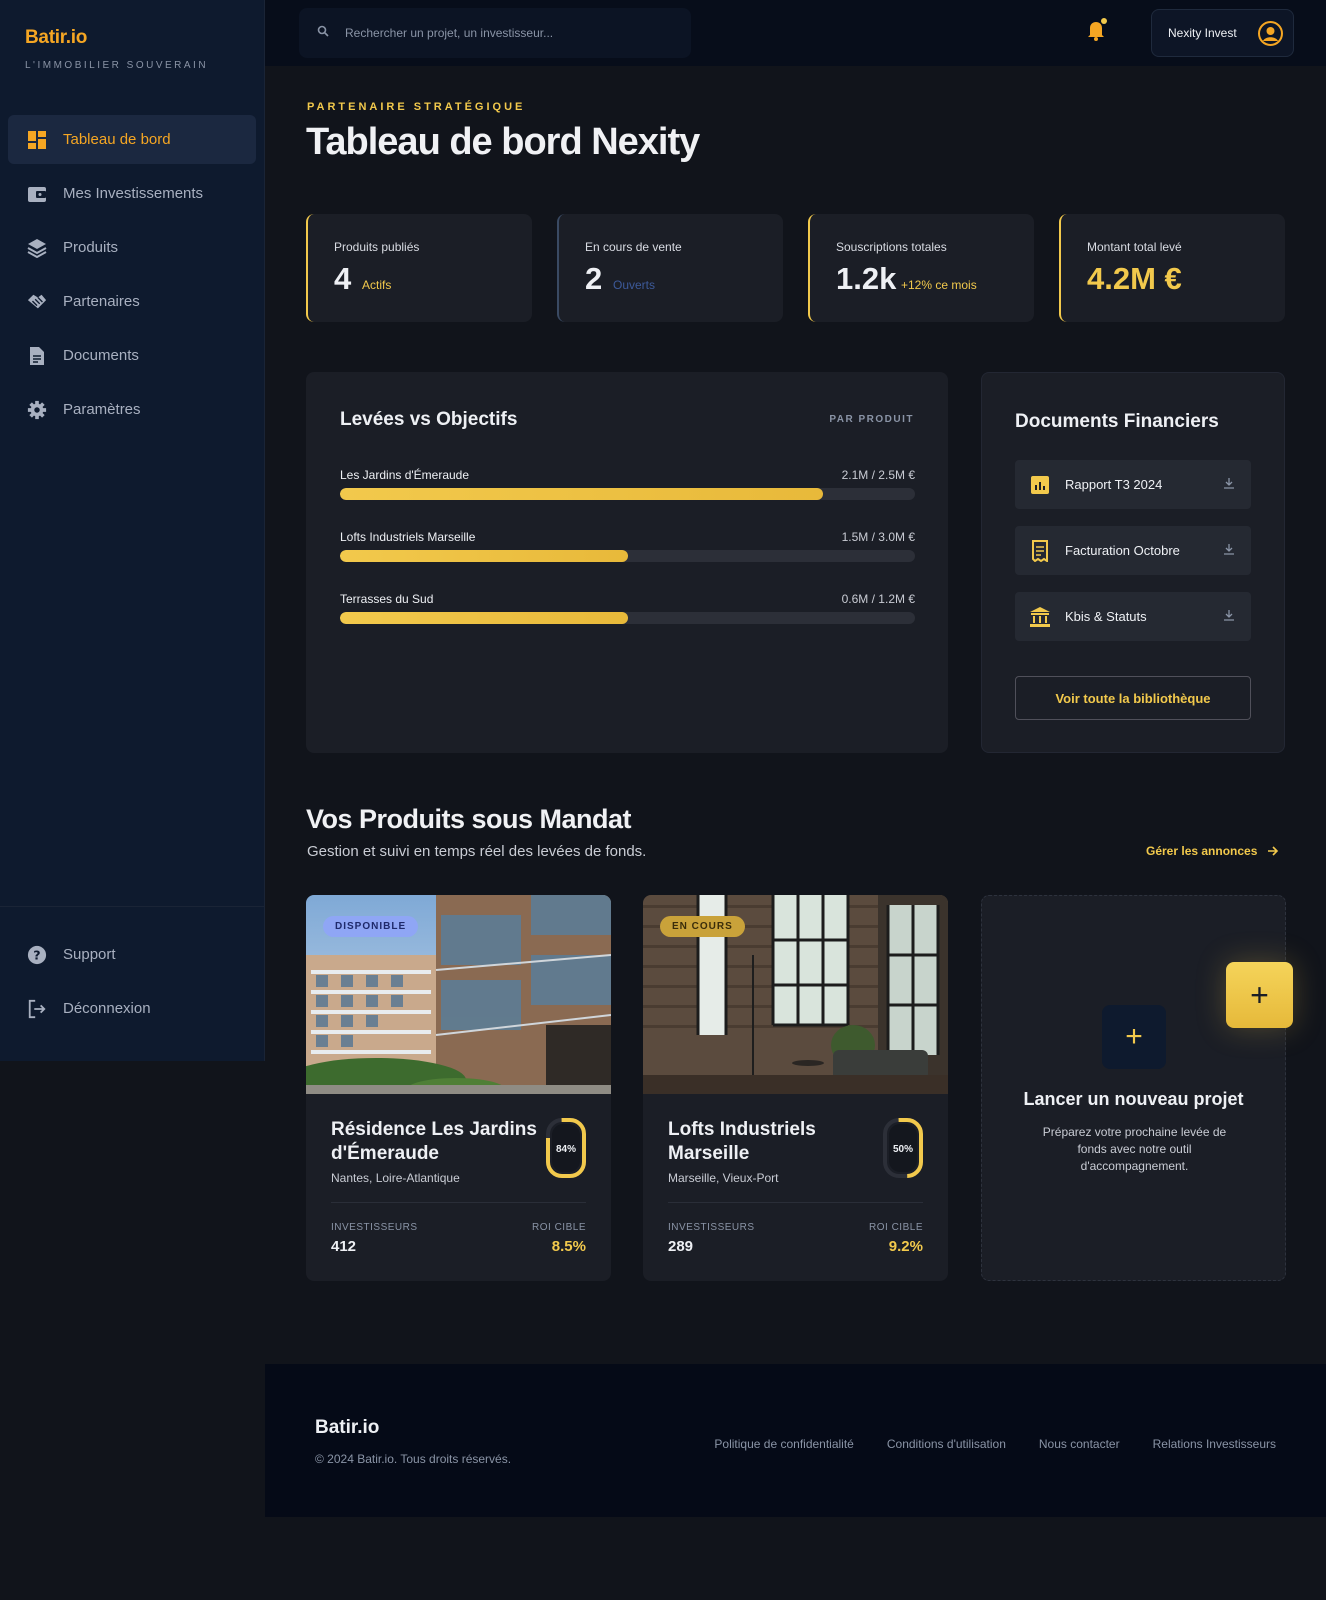 This screenshot has height=1600, width=1326. I want to click on roi-value: 9.2%, so click(905, 1246).